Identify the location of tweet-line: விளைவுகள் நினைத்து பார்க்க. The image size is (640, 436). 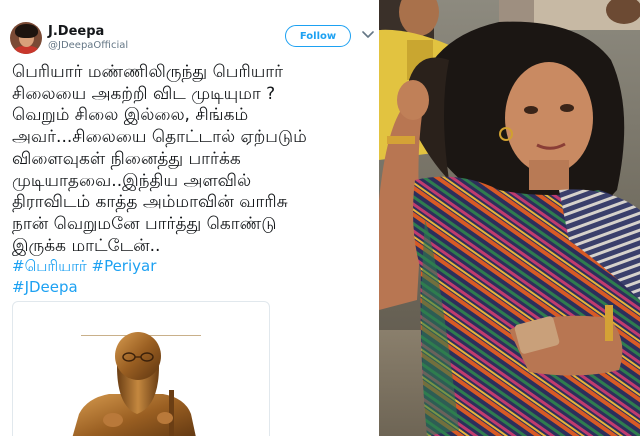
(126, 158).